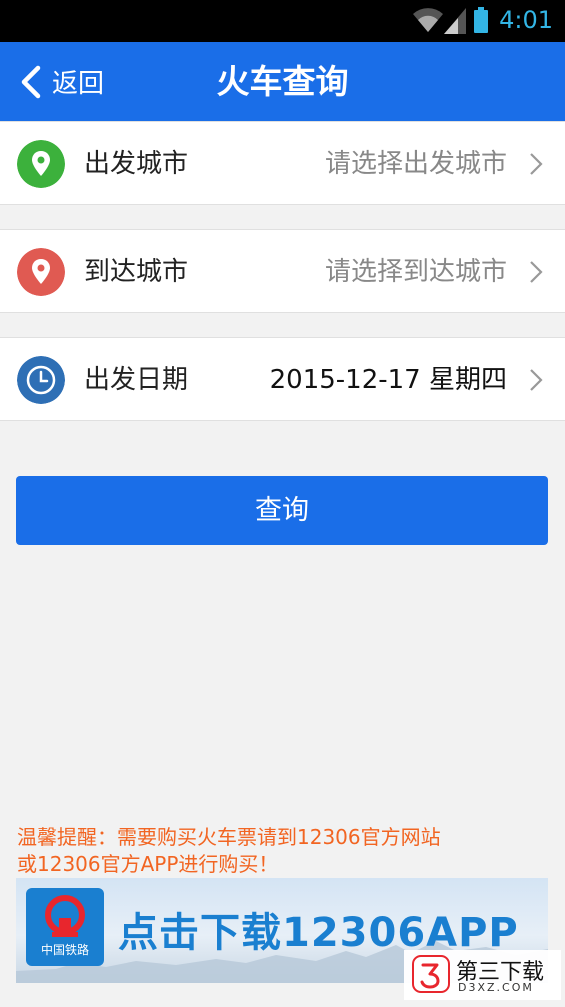 This screenshot has width=565, height=1007. I want to click on nav-bar: 返回 火车查询, so click(282, 81).